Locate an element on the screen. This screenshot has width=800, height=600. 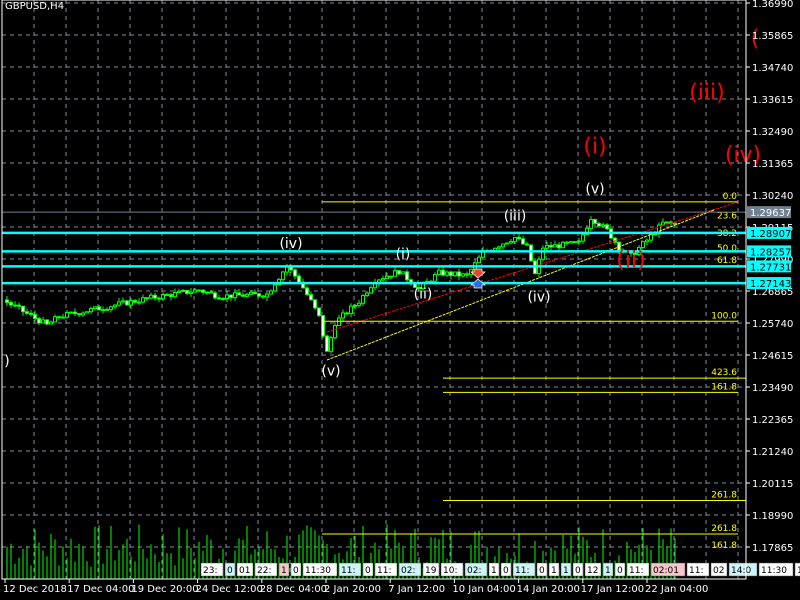
time-strip-label: 01 is located at coordinates (244, 571).